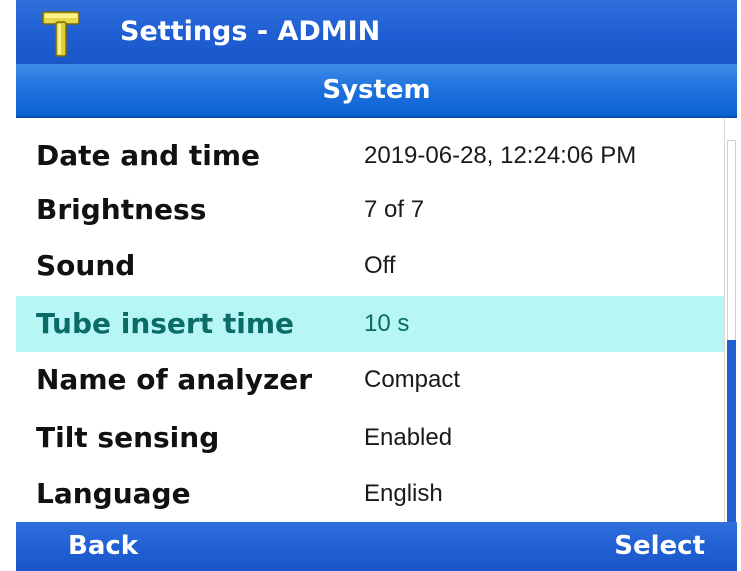  I want to click on section-header: System, so click(376, 91).